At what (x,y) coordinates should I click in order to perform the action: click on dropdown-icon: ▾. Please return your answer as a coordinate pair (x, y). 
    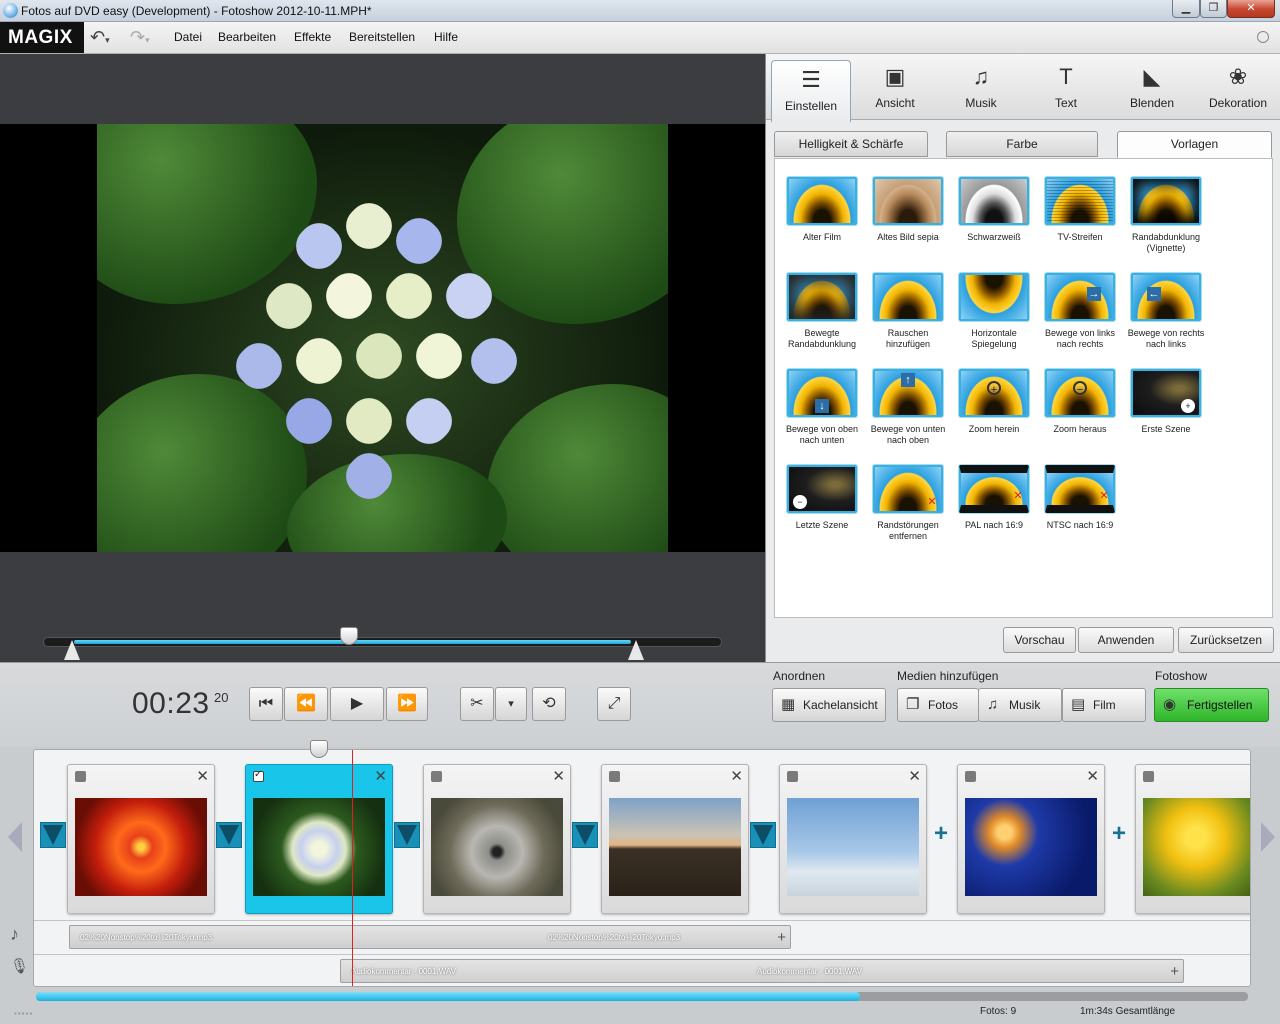
    Looking at the image, I should click on (511, 704).